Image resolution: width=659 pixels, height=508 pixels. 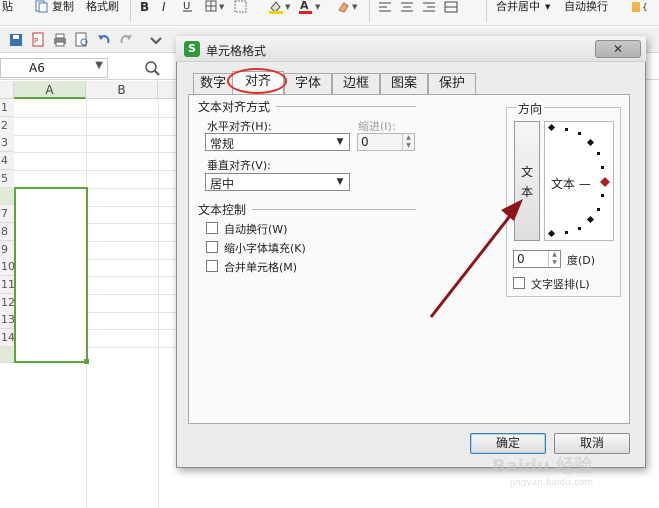 I want to click on orientation-title: 方向, so click(x=530, y=108).